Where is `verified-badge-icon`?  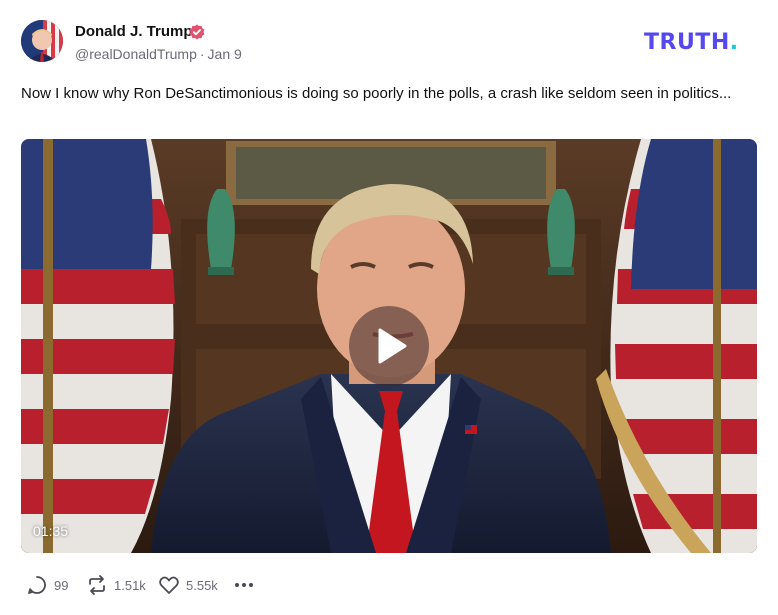
verified-badge-icon is located at coordinates (197, 32).